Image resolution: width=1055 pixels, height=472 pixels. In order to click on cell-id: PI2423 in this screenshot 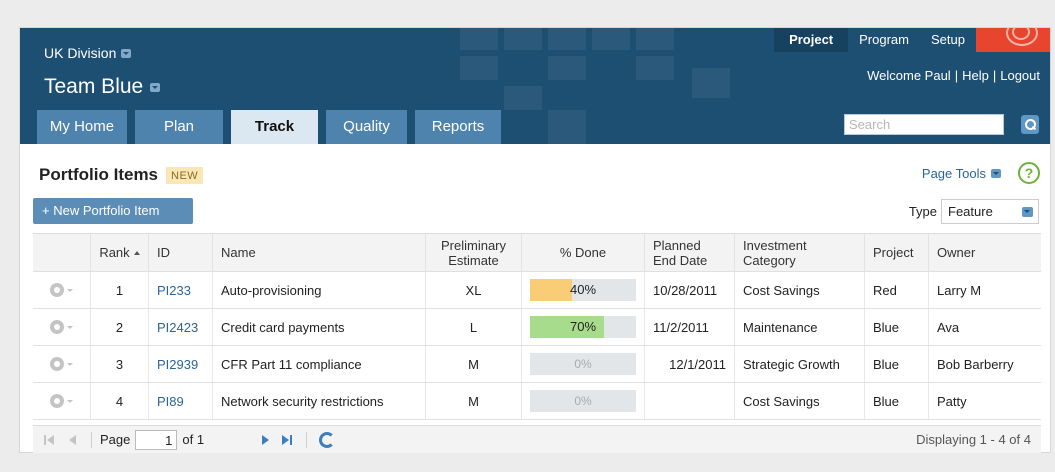, I will do `click(181, 327)`.